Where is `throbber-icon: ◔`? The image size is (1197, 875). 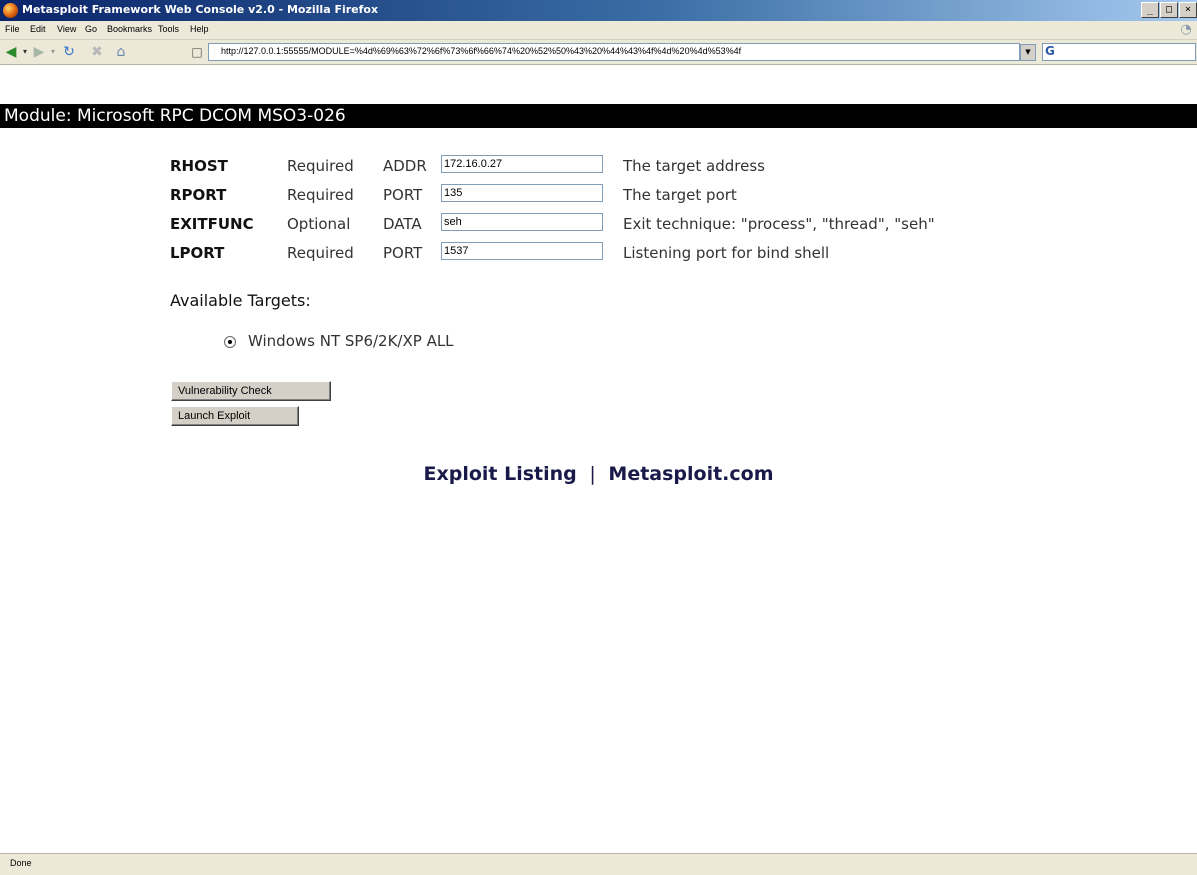 throbber-icon: ◔ is located at coordinates (1186, 29).